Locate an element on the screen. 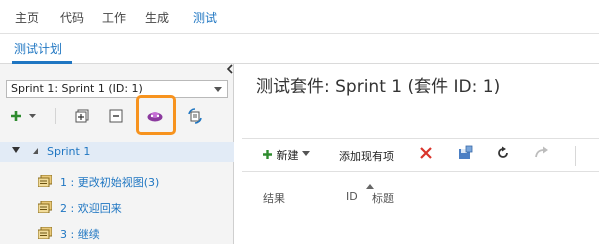  save-icon is located at coordinates (466, 152).